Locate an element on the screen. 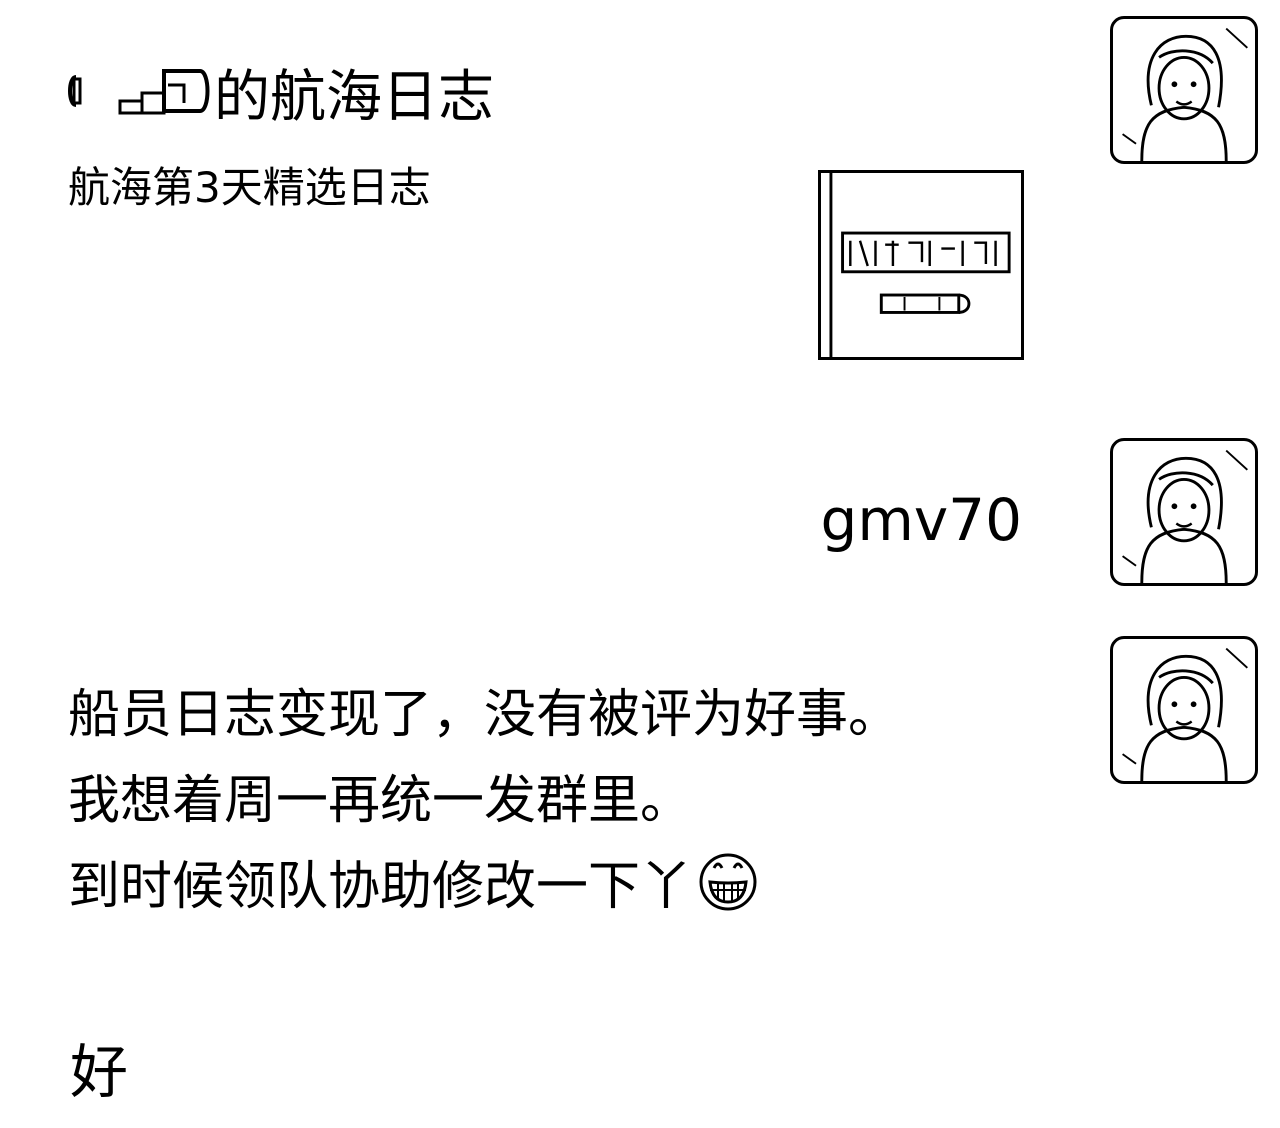  card-title-text: 的航海日志 is located at coordinates (354, 97).